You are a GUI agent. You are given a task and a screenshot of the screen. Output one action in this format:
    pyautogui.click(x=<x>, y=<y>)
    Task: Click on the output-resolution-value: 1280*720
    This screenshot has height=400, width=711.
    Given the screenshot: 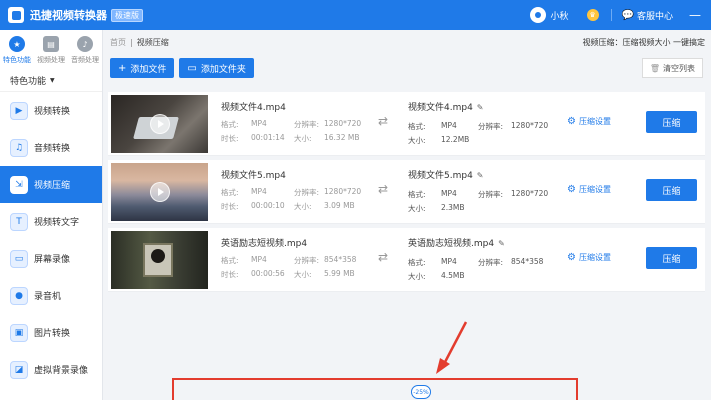 What is the action you would take?
    pyautogui.click(x=530, y=193)
    